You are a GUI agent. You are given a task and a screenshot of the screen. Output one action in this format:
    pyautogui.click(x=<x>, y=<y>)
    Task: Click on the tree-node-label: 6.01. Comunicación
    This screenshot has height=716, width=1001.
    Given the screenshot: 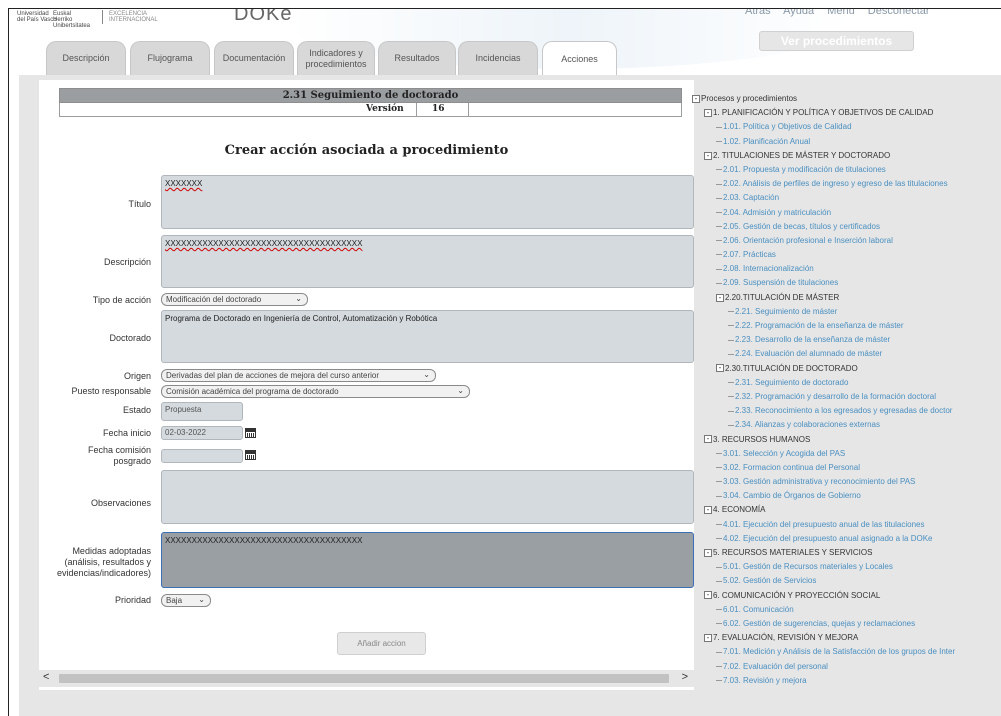 What is the action you would take?
    pyautogui.click(x=758, y=609)
    